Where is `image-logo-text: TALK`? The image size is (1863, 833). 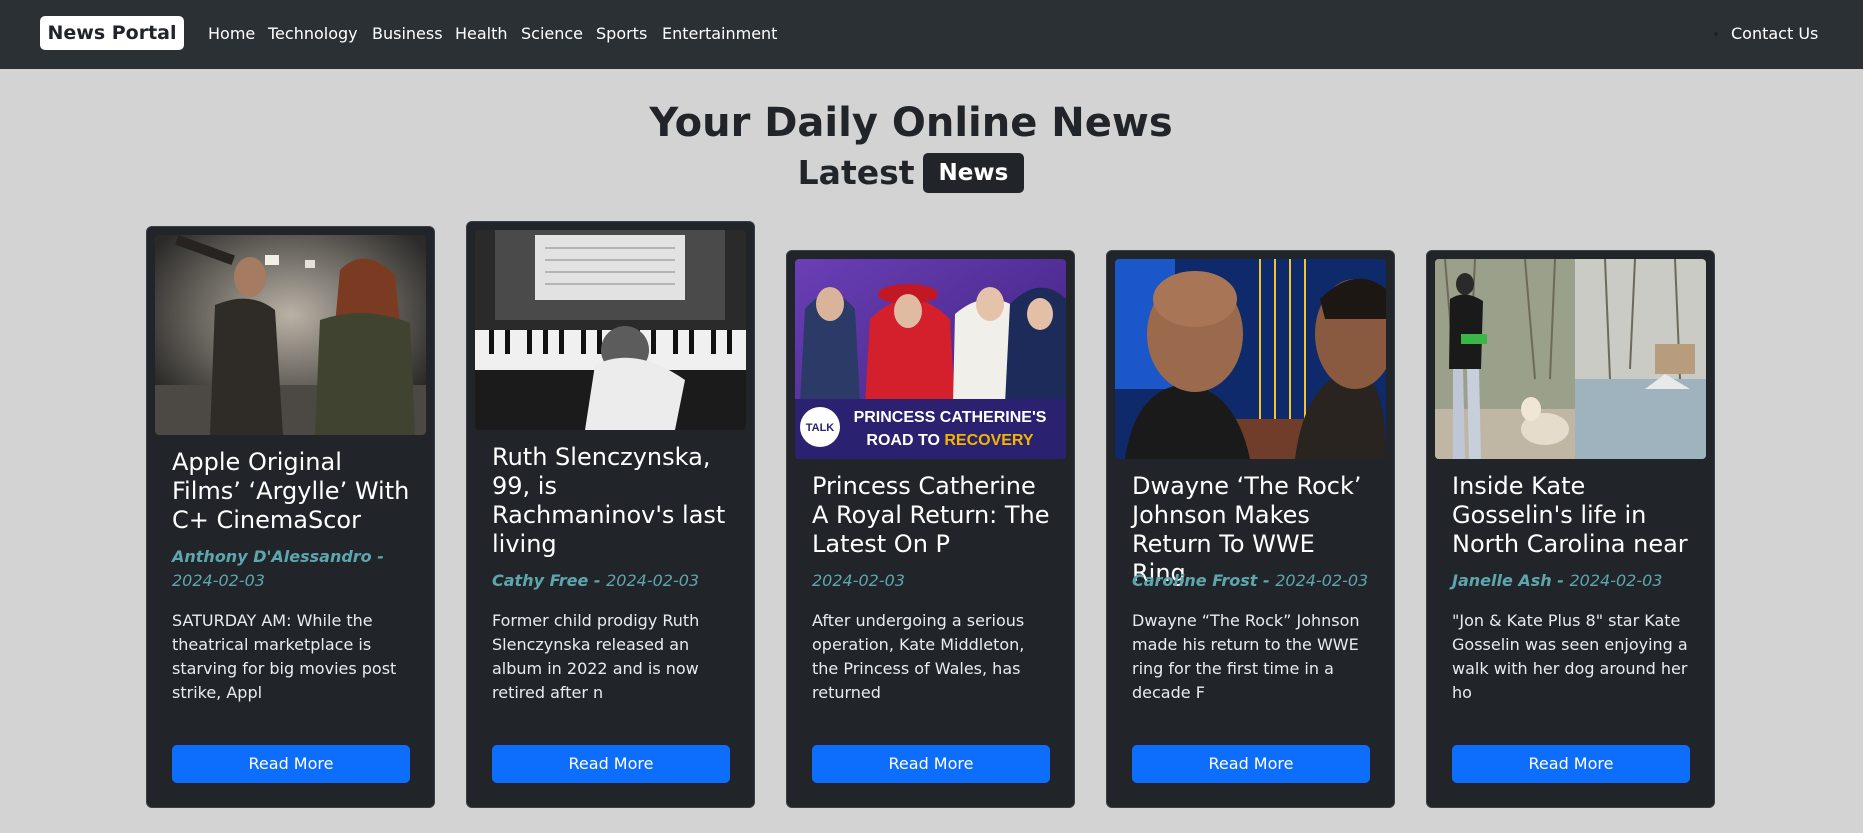
image-logo-text: TALK is located at coordinates (820, 428).